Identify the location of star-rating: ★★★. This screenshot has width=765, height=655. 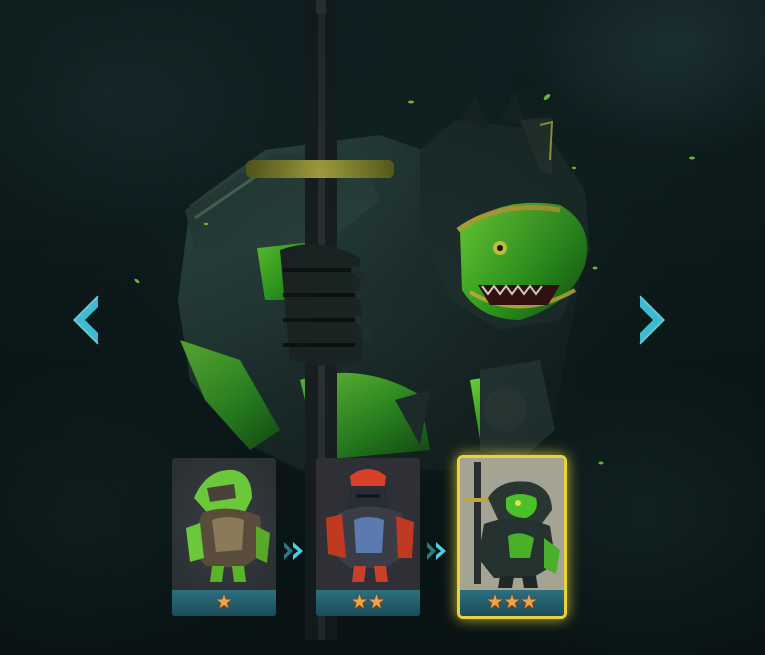
(512, 602).